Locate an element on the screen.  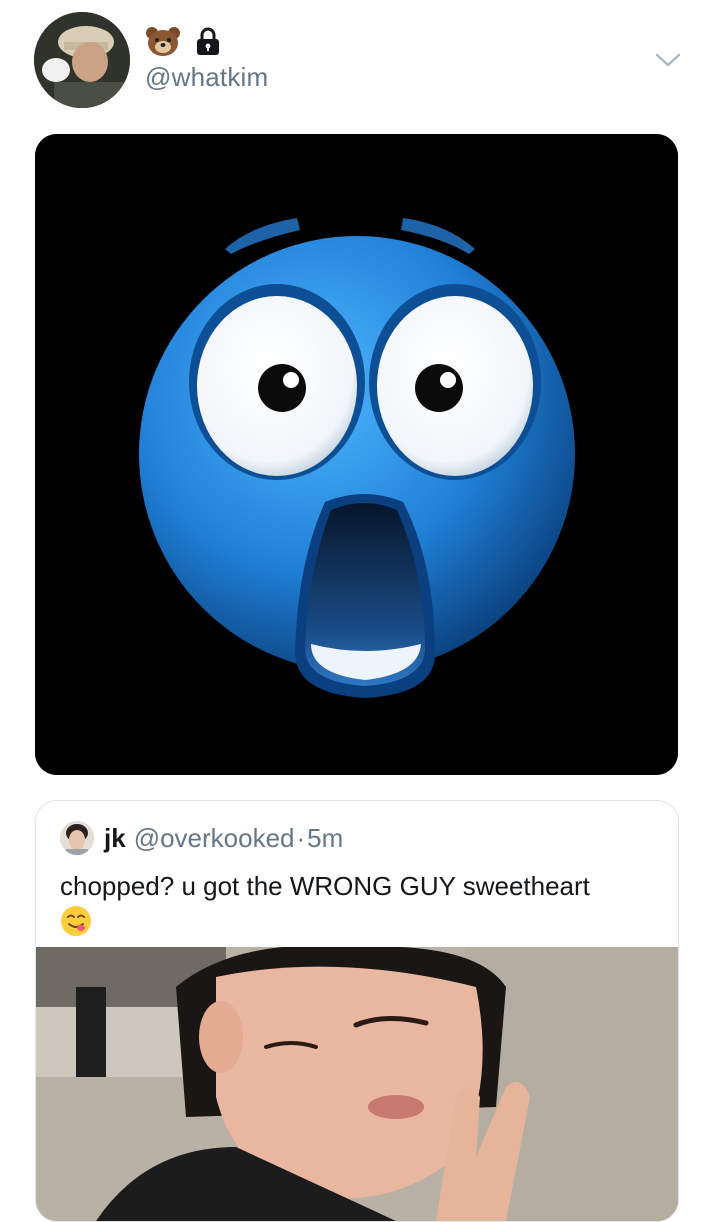
user-handle: @whatkim is located at coordinates (206, 77).